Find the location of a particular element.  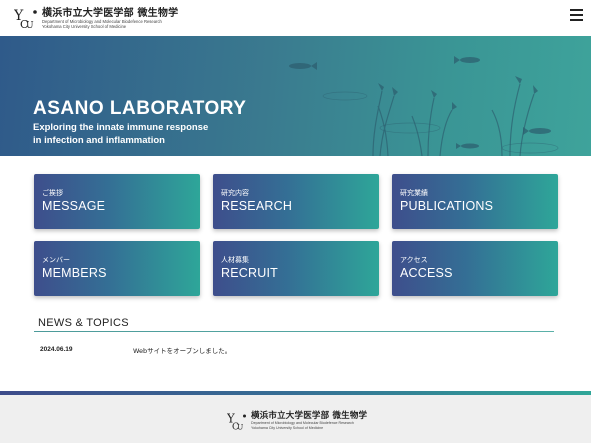

card-label-en: MESSAGE is located at coordinates (74, 206).